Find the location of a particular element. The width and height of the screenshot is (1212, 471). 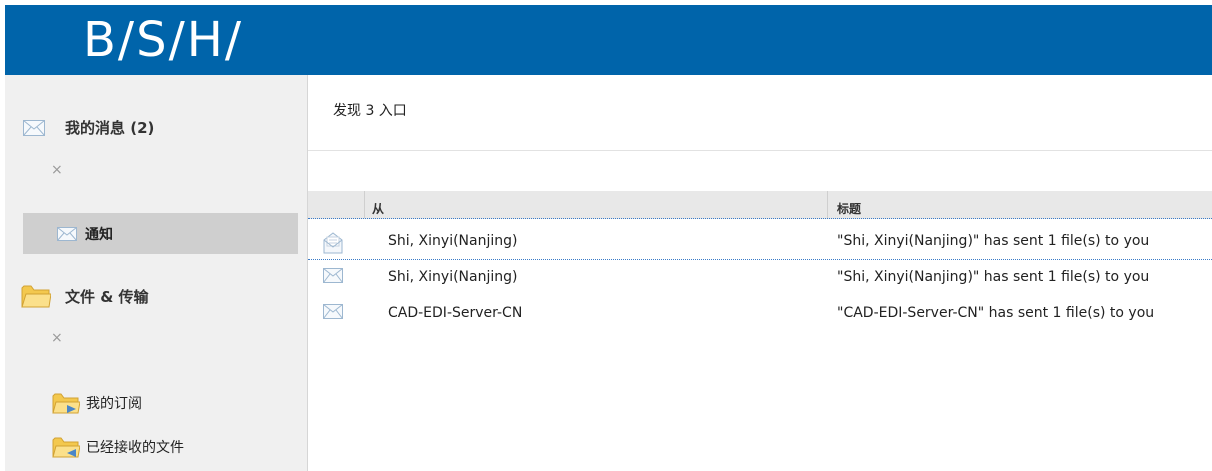

folder-icon is located at coordinates (36, 296).